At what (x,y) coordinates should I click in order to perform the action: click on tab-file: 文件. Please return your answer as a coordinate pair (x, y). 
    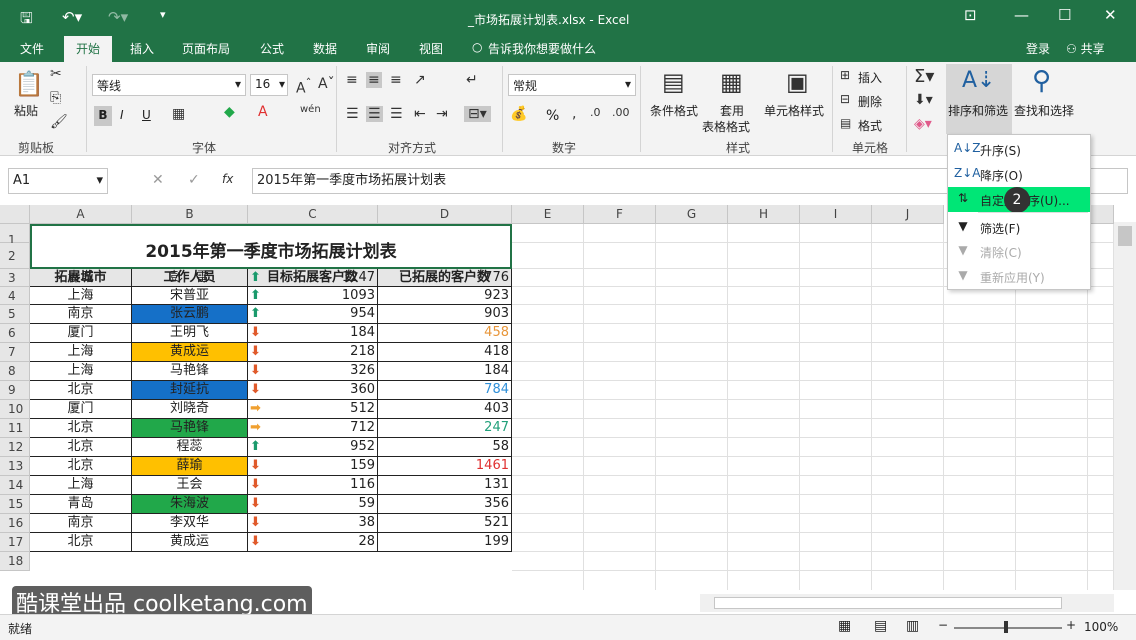
    Looking at the image, I should click on (32, 48).